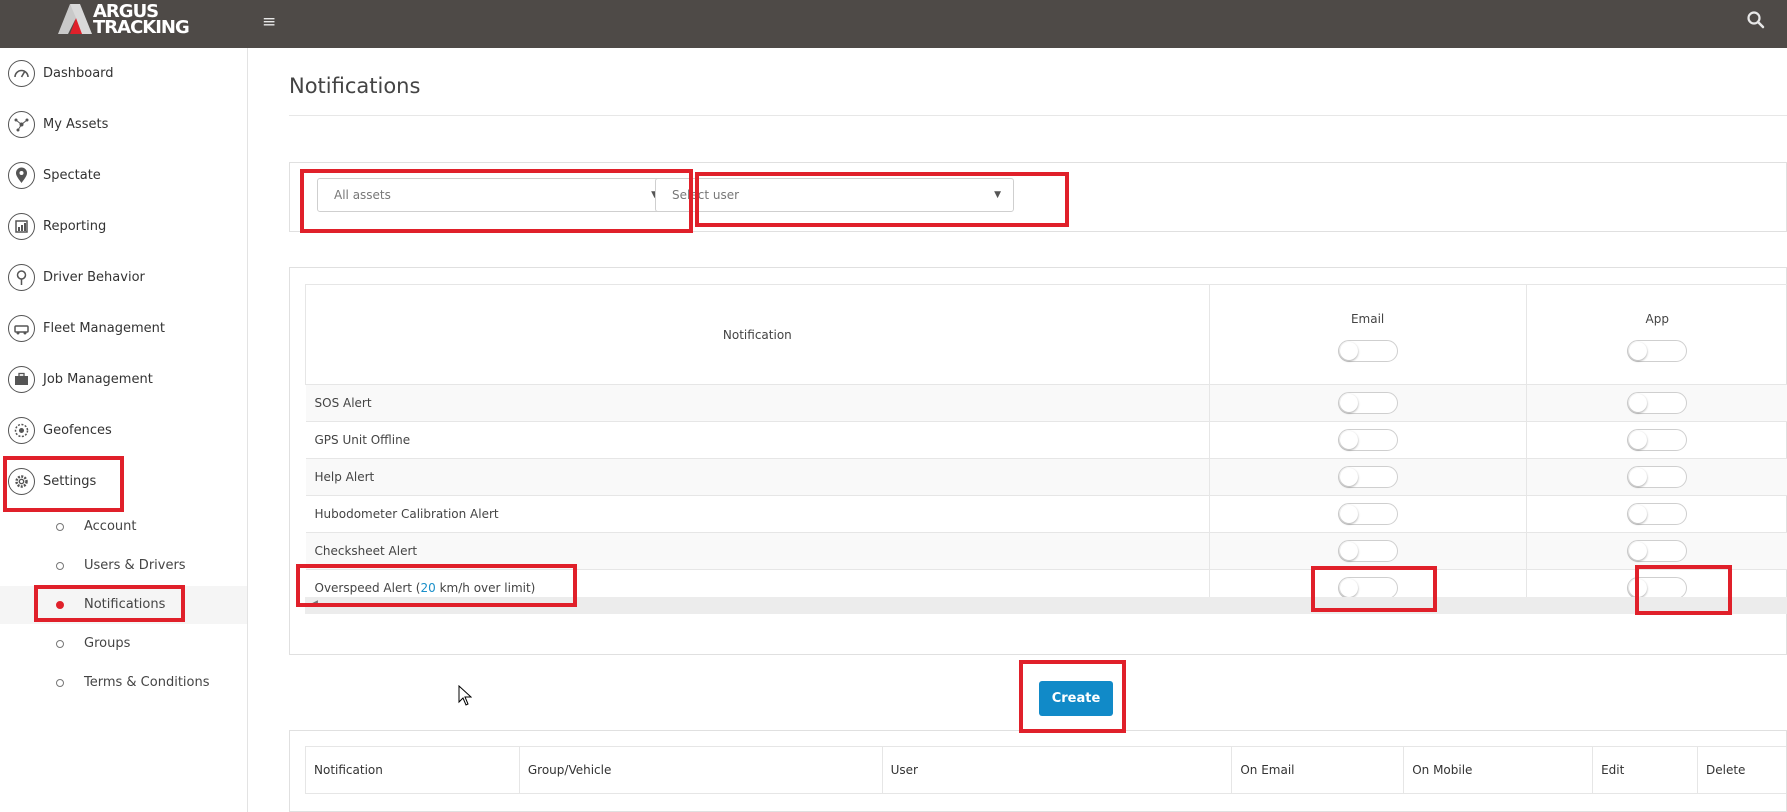 This screenshot has height=812, width=1787. Describe the element at coordinates (757, 334) in the screenshot. I see `column-header-notification: Notification` at that location.